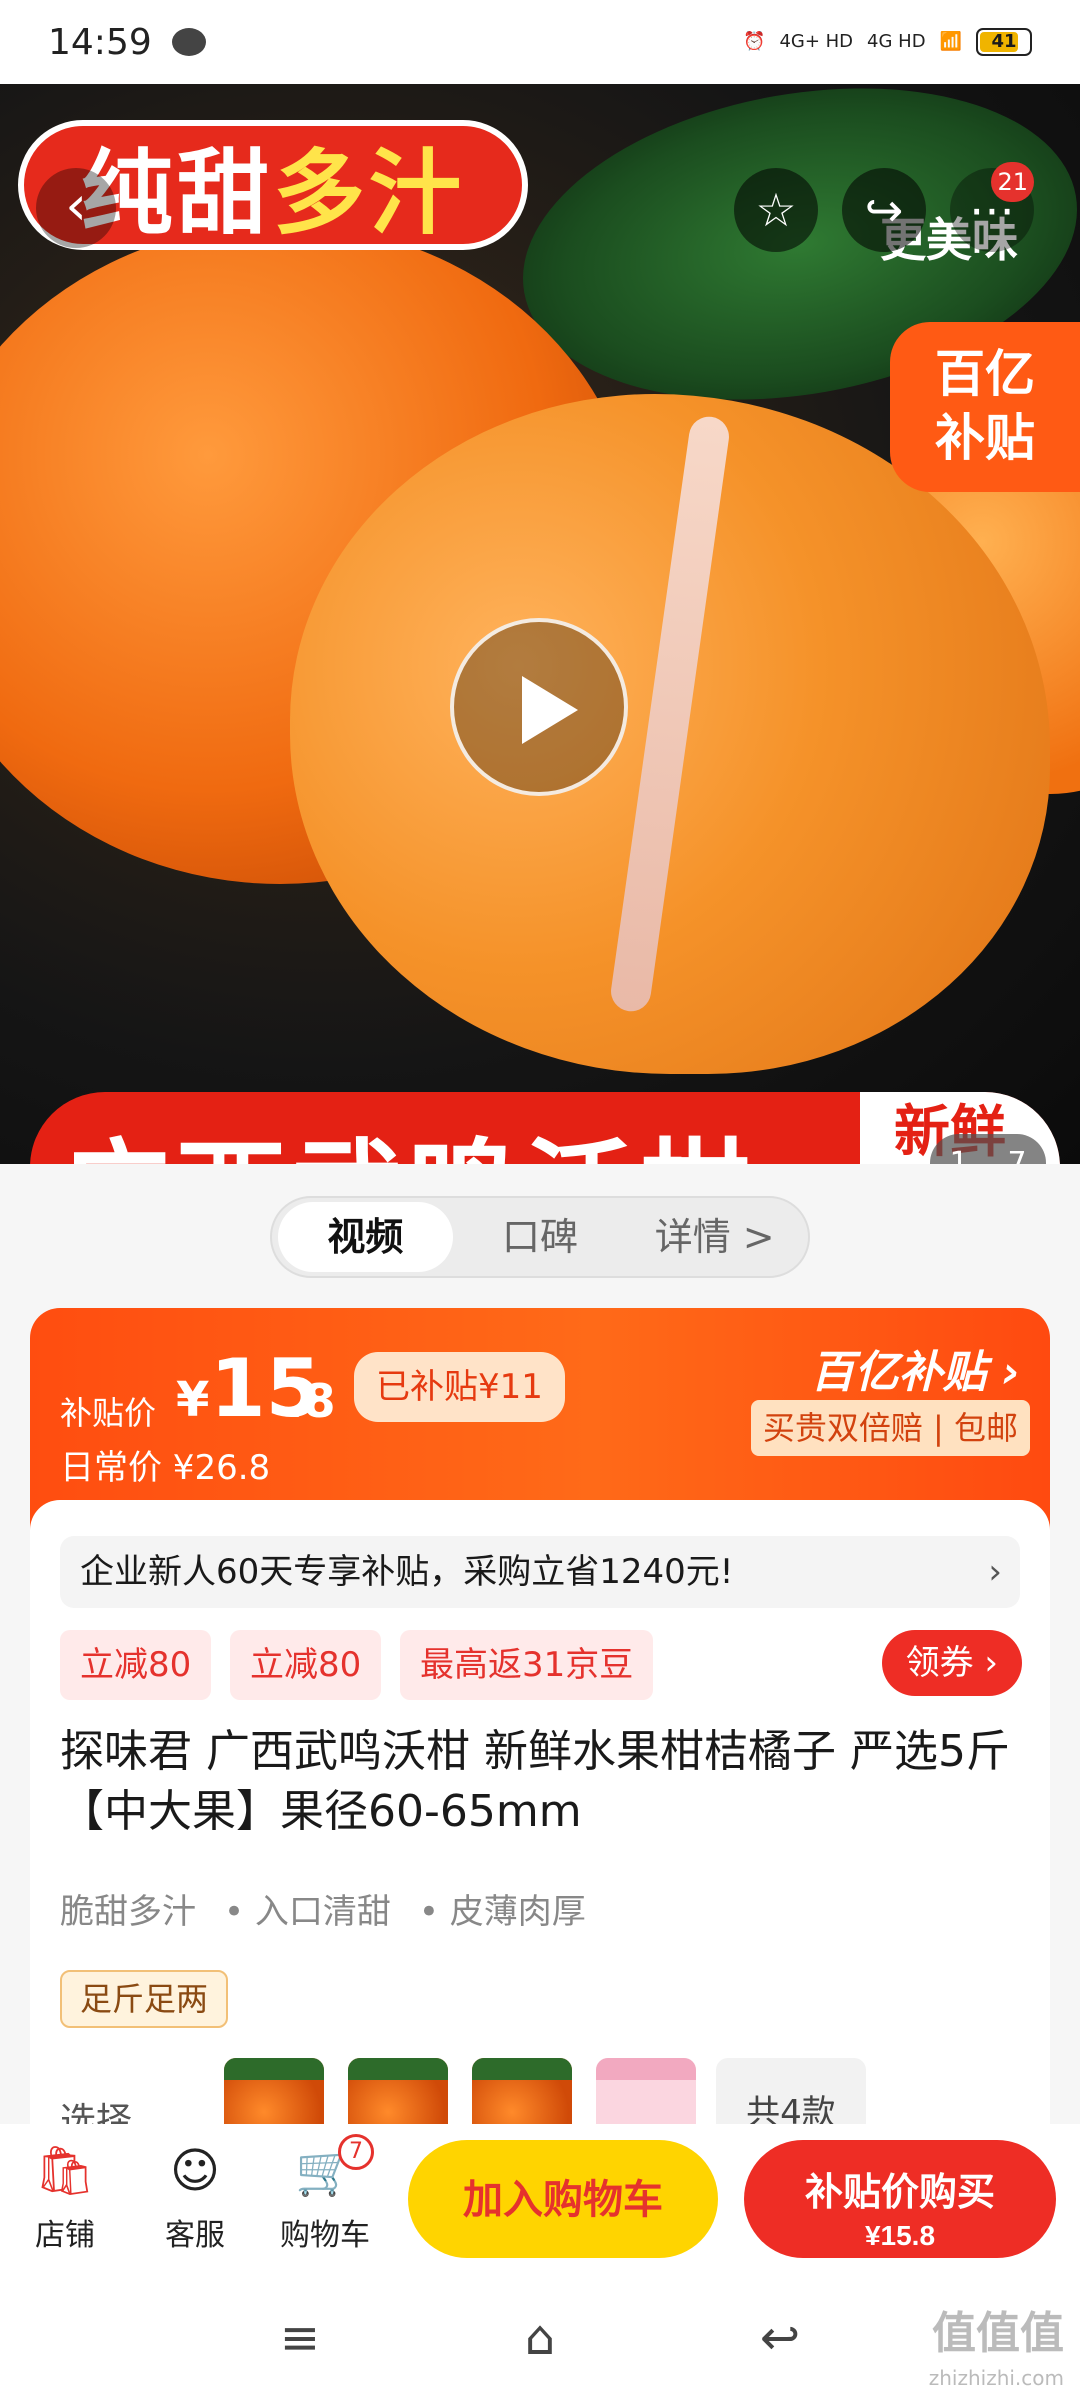  Describe the element at coordinates (540, 42) in the screenshot. I see `status-bar: 14:59 ⏰ 4G+ HD 4G HD 📶 41` at that location.